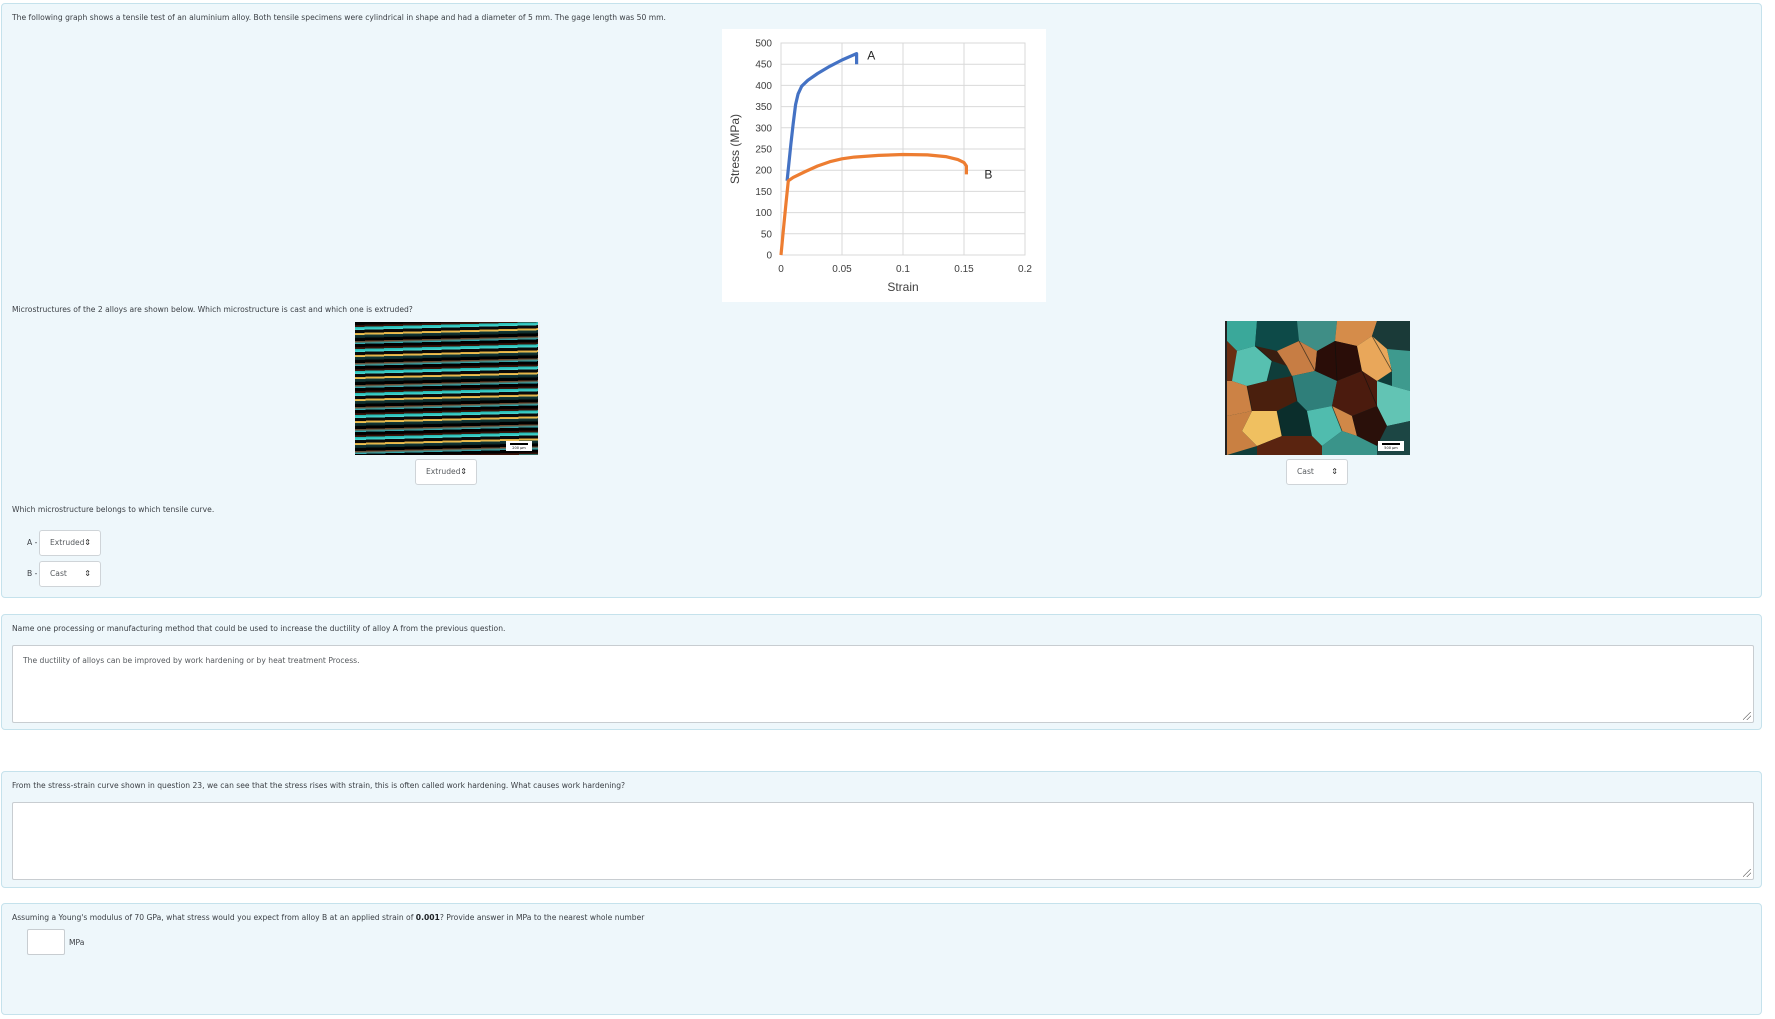 Image resolution: width=1775 pixels, height=1019 pixels. I want to click on image2-type-value: Cast, so click(1305, 471).